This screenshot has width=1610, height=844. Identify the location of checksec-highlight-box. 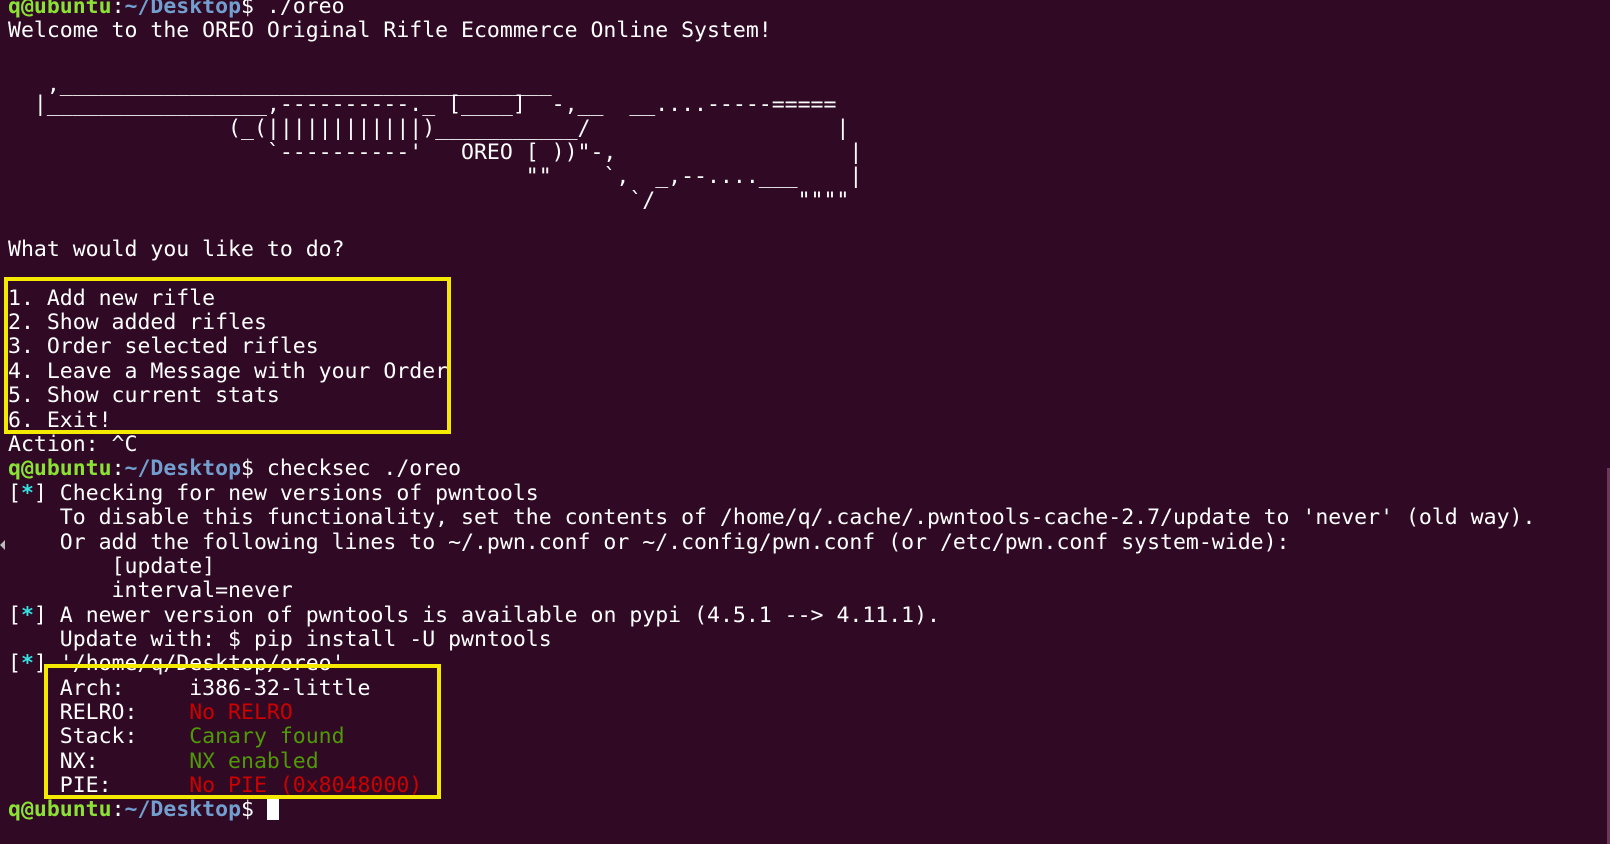
(242, 731).